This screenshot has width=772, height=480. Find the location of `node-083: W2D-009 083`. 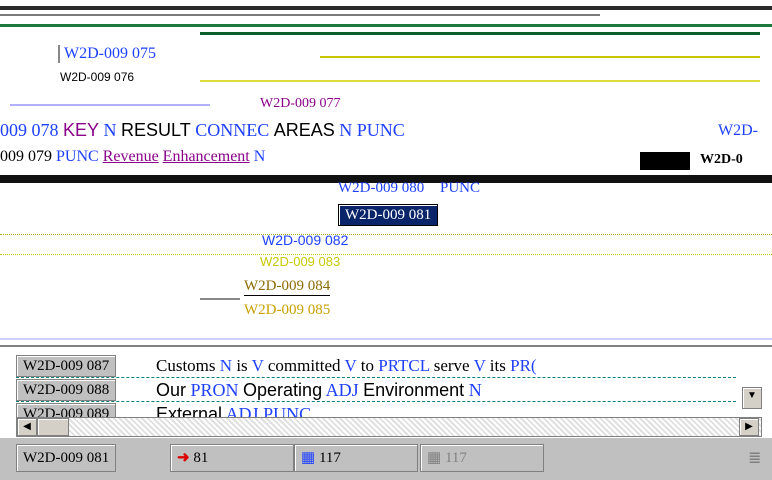

node-083: W2D-009 083 is located at coordinates (300, 261).